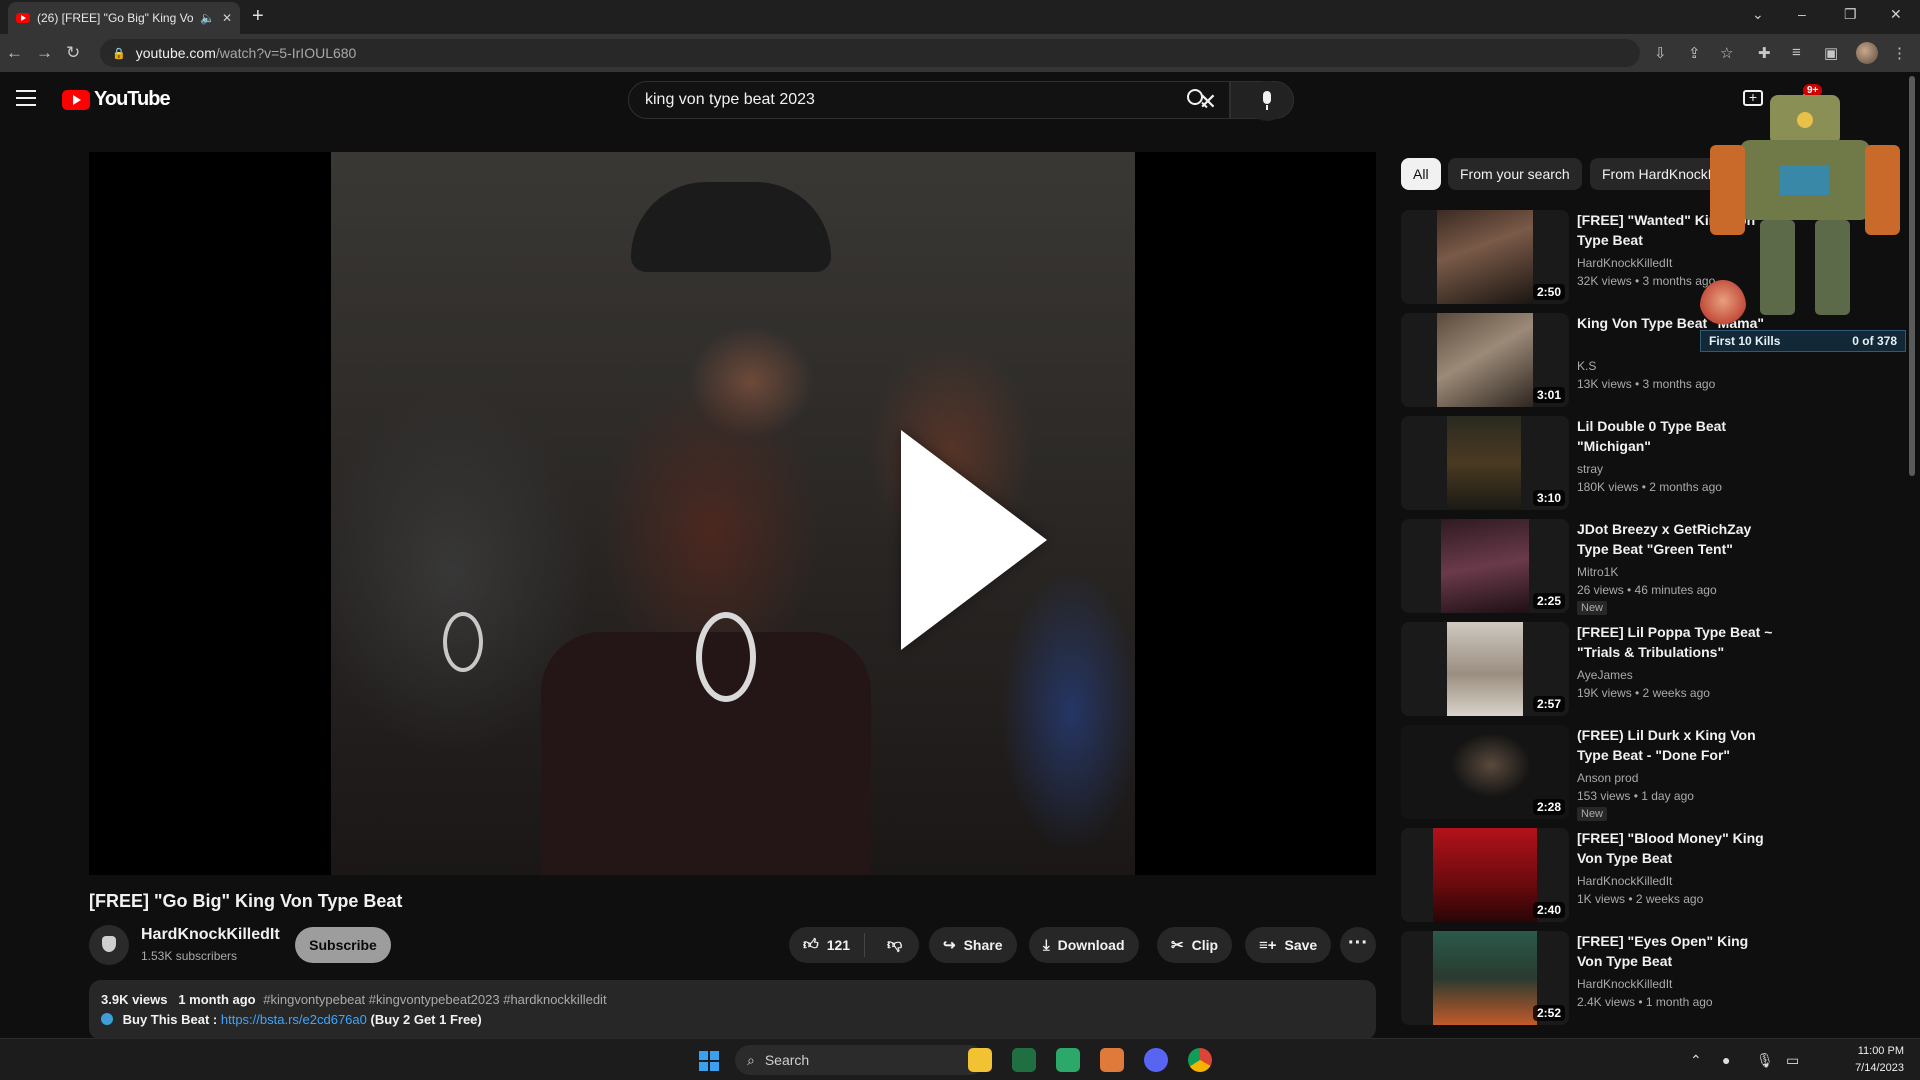 This screenshot has height=1080, width=1920. I want to click on clip-button: ✂ Clip, so click(1195, 945).